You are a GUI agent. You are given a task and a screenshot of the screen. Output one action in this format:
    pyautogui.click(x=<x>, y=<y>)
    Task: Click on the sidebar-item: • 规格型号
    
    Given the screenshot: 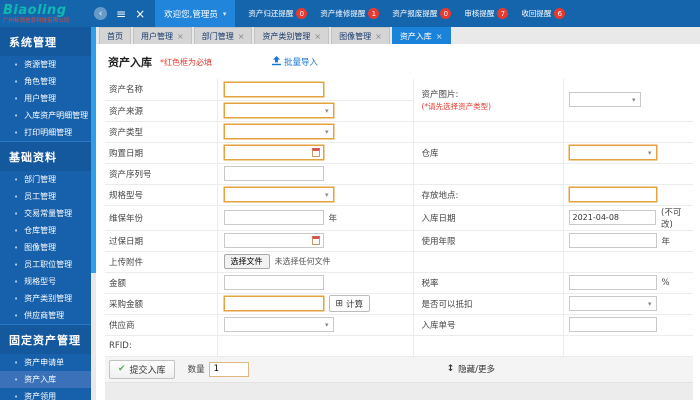 What is the action you would take?
    pyautogui.click(x=45, y=281)
    